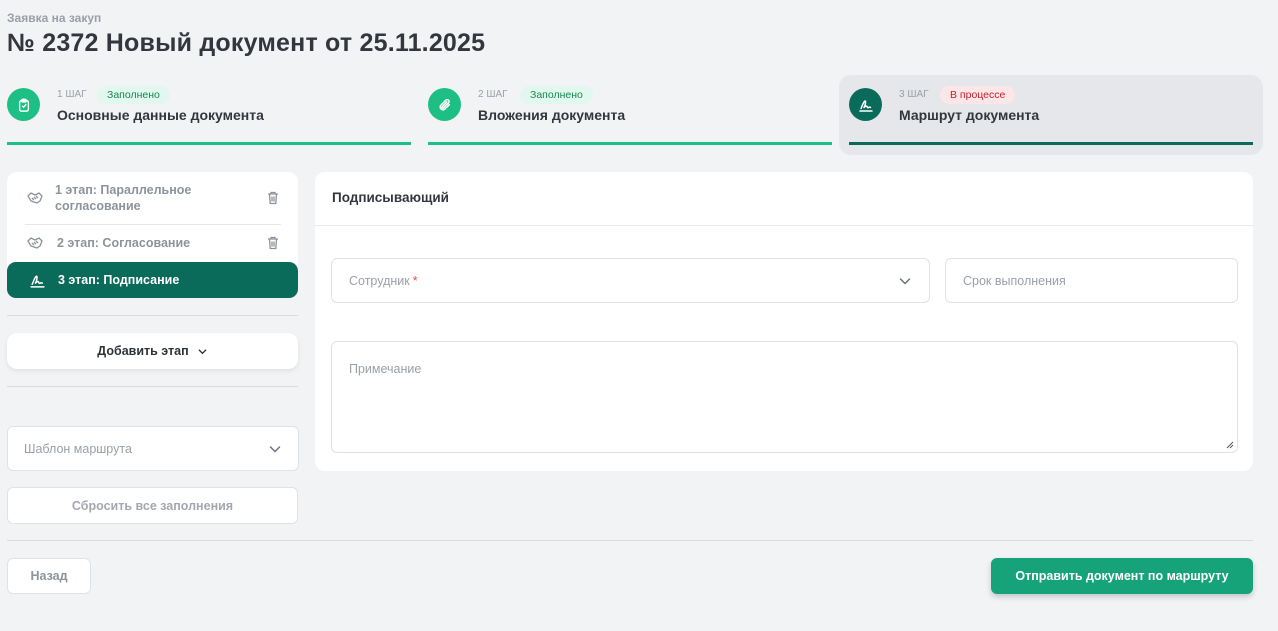  I want to click on stage-label: 1 этап: Параллельное согласование, so click(123, 198).